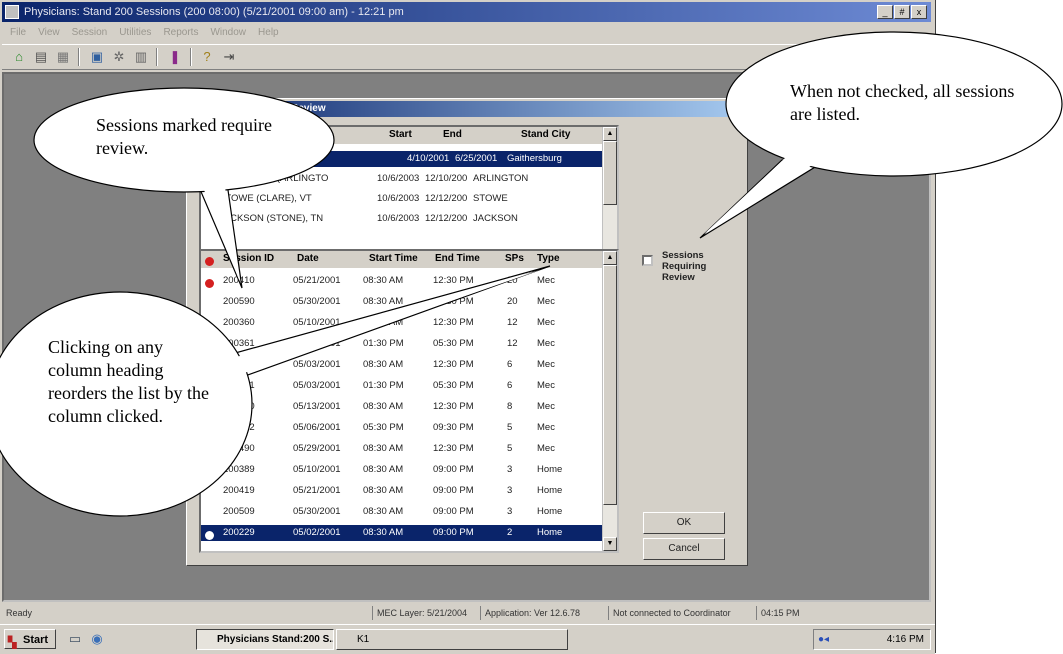 This screenshot has height=654, width=1063. I want to click on callout-not-checked-bubble, so click(881, 135).